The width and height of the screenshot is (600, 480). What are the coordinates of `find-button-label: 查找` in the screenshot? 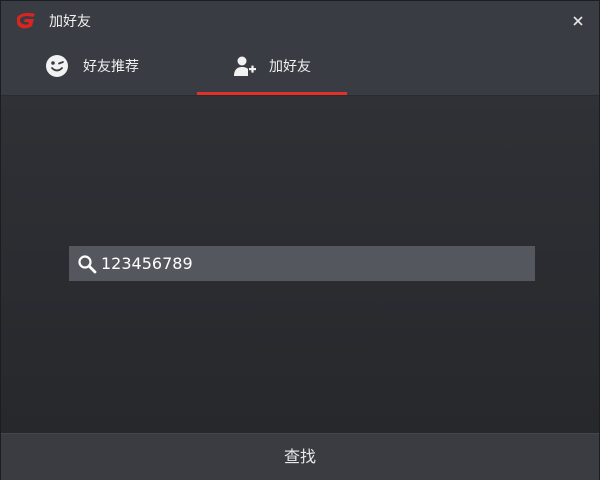 It's located at (299, 456).